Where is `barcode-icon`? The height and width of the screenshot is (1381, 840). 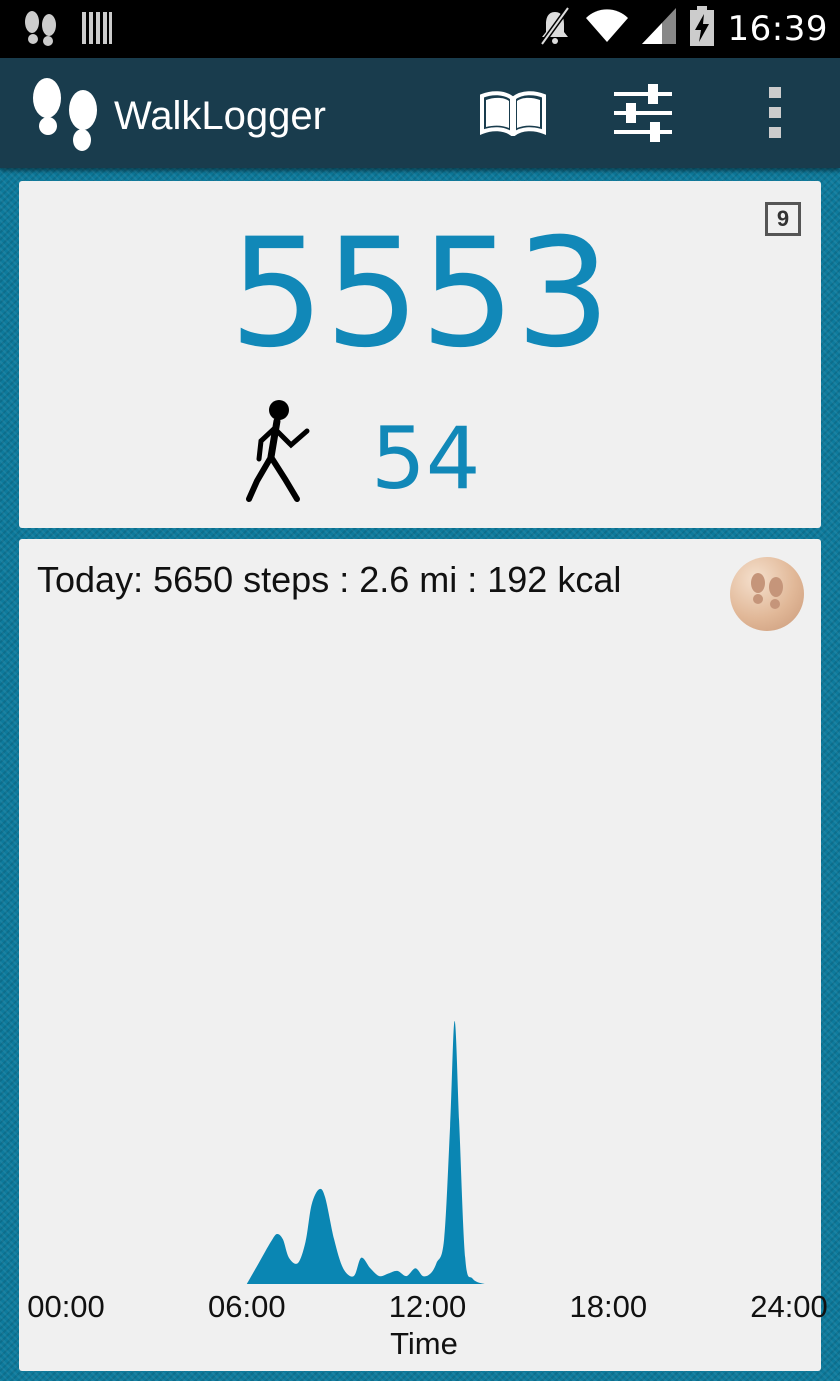
barcode-icon is located at coordinates (97, 30).